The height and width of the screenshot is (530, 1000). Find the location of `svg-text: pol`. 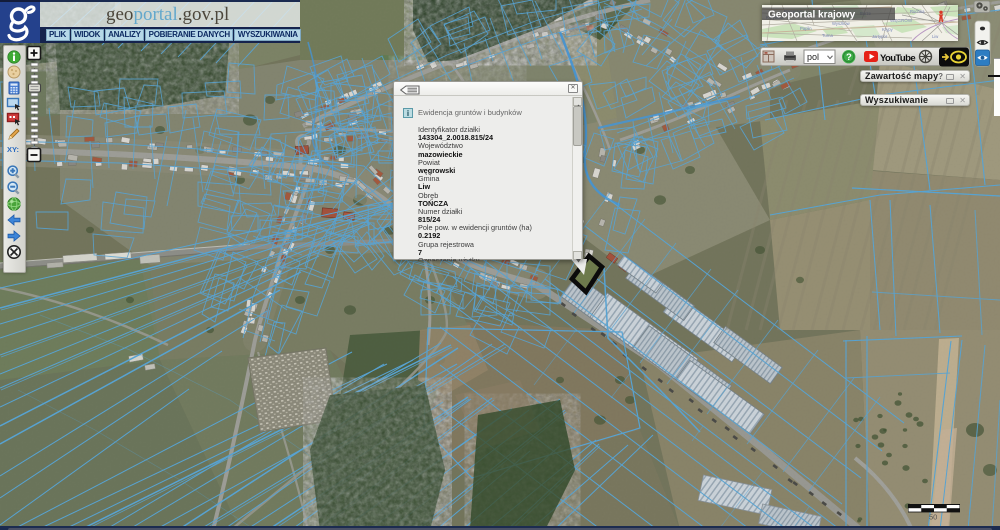

svg-text: pol is located at coordinates (813, 57).